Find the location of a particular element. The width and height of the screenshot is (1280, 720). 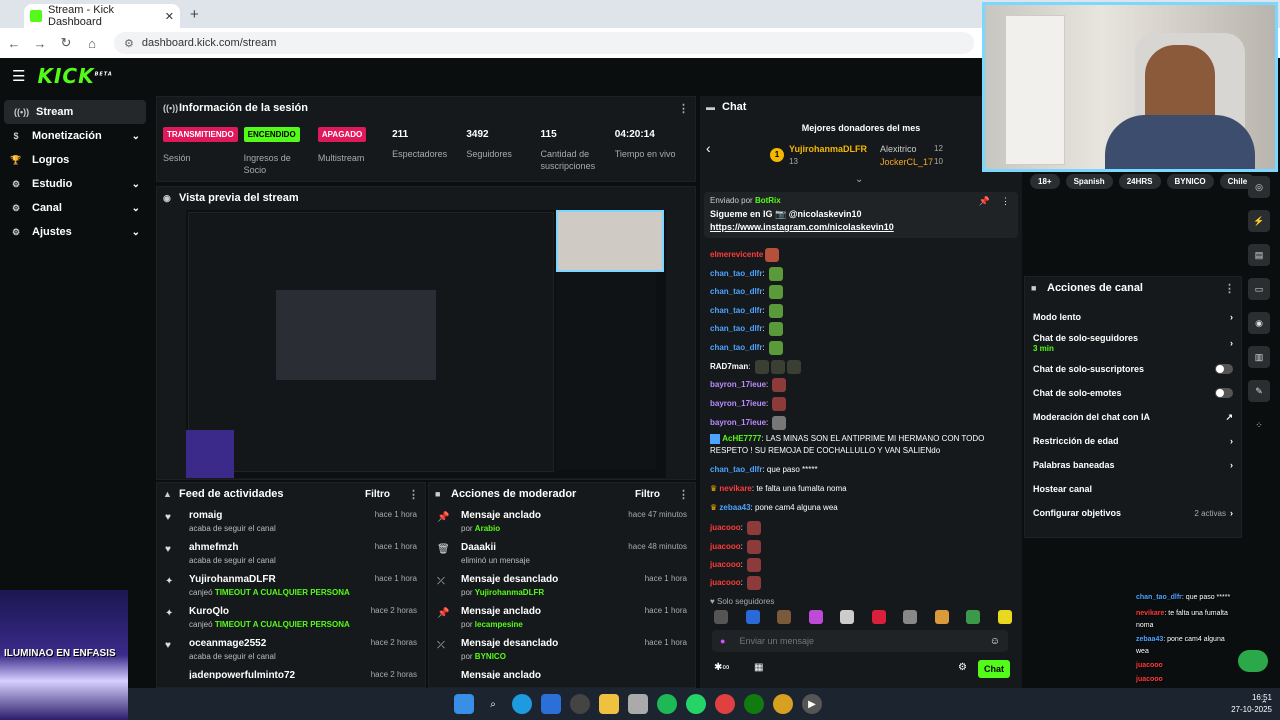

home-icon: ⌂ is located at coordinates (92, 43).